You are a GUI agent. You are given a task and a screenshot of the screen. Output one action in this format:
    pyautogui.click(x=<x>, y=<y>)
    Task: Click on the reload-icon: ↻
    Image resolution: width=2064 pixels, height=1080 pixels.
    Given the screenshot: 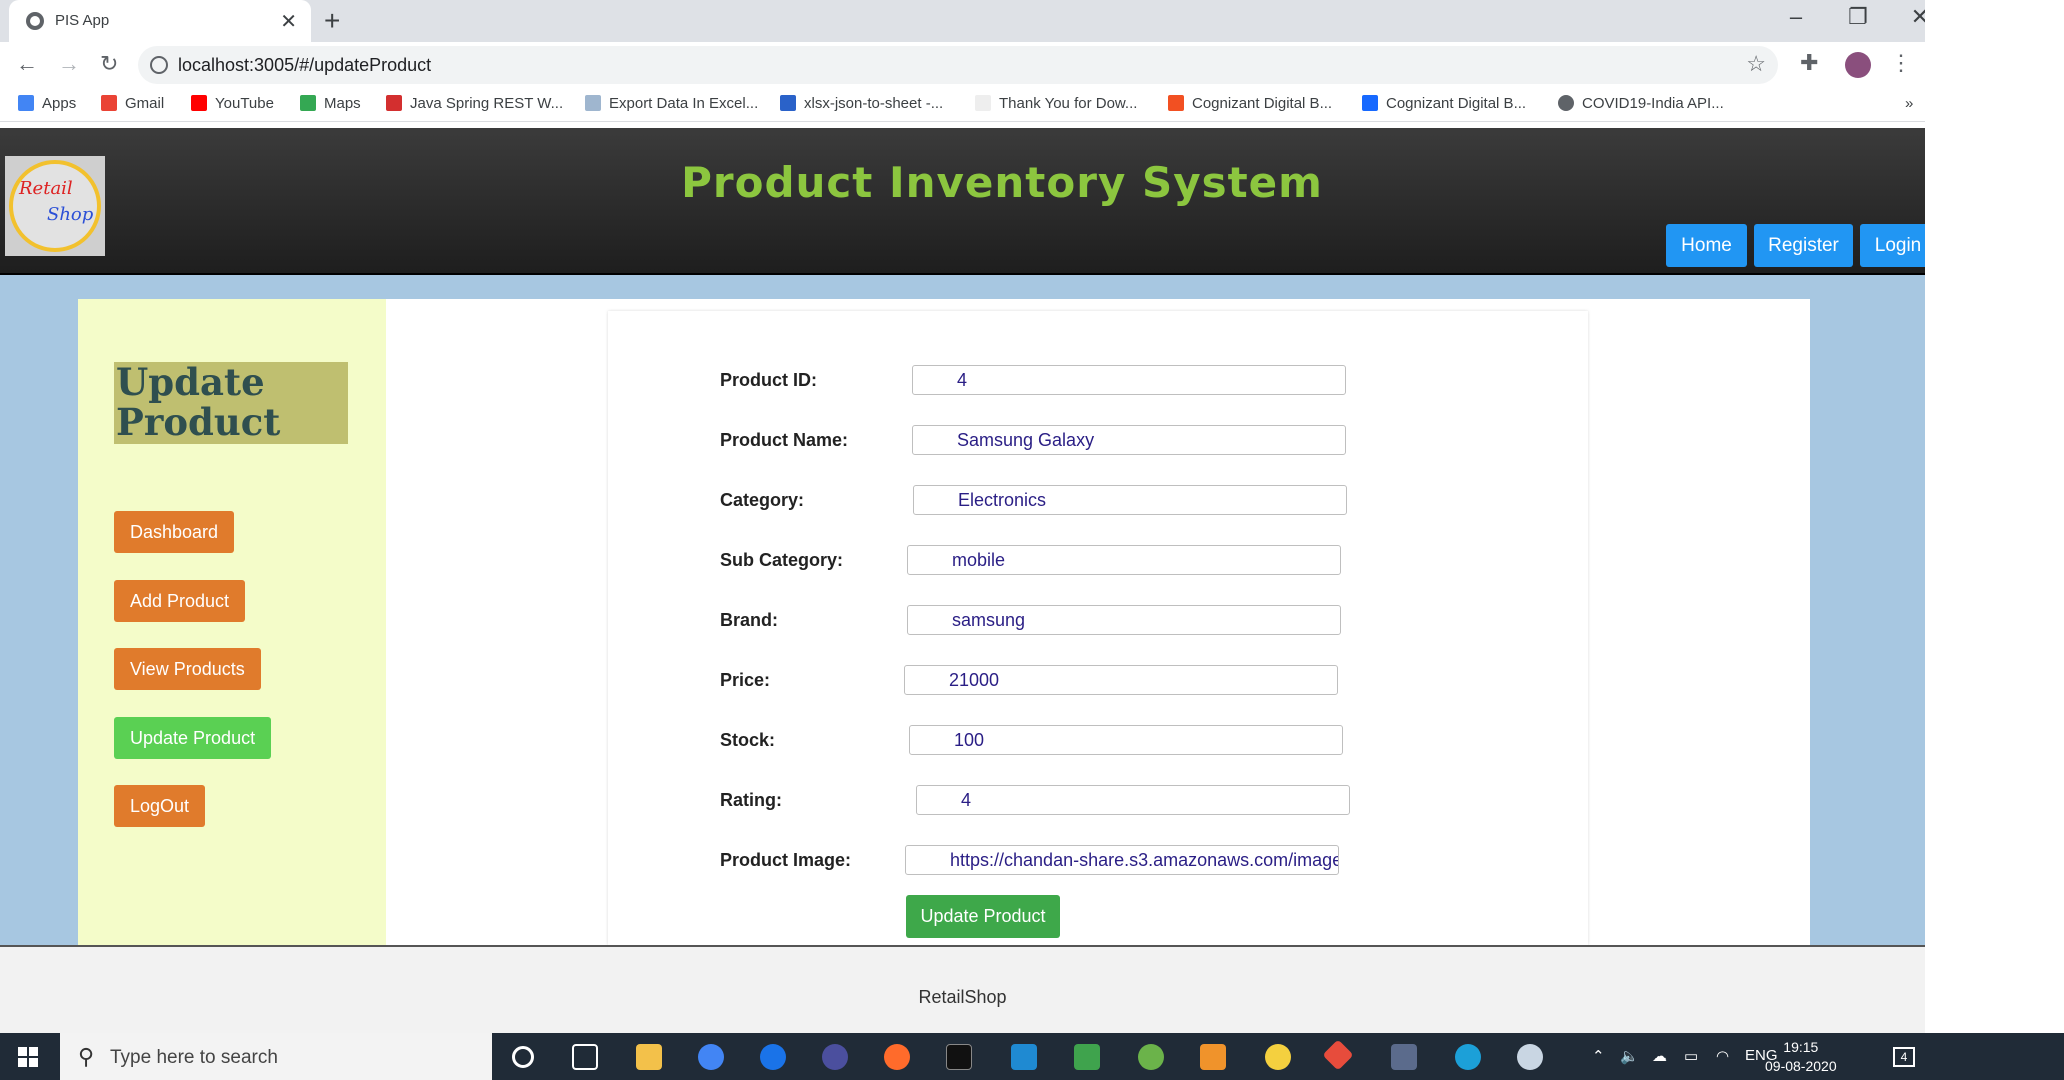 What is the action you would take?
    pyautogui.click(x=109, y=64)
    